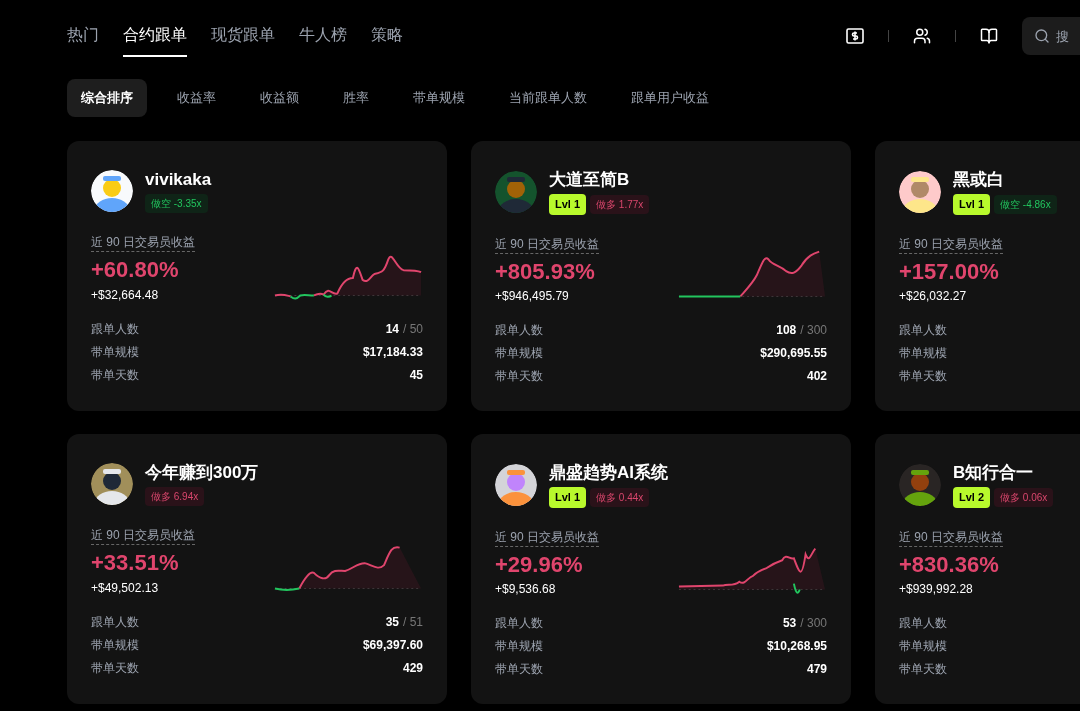 Image resolution: width=1080 pixels, height=711 pixels. I want to click on dollar-card-icon, so click(855, 36).